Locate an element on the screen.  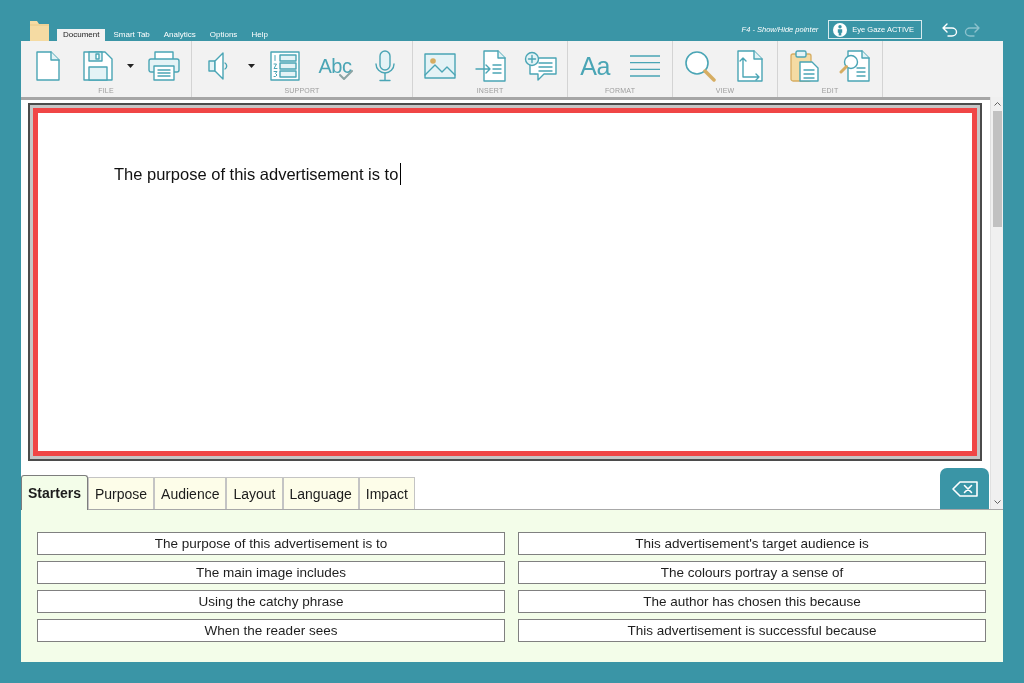
page-axes-icon is located at coordinates (750, 66).